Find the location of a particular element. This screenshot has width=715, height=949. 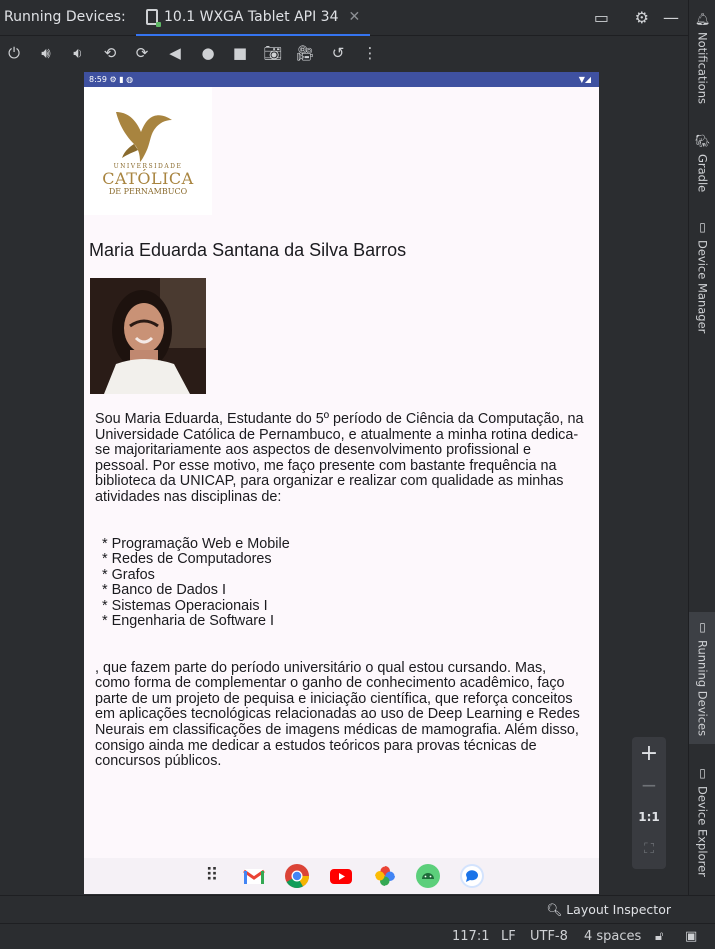

caret-position: 117:1 is located at coordinates (470, 936).